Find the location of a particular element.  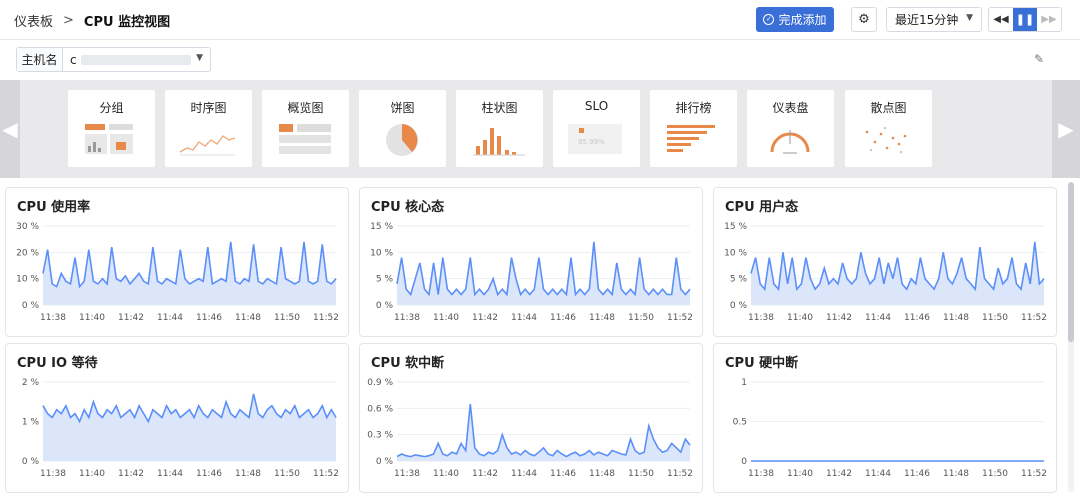

gallery-prev-icon: ◀ is located at coordinates (10, 129).